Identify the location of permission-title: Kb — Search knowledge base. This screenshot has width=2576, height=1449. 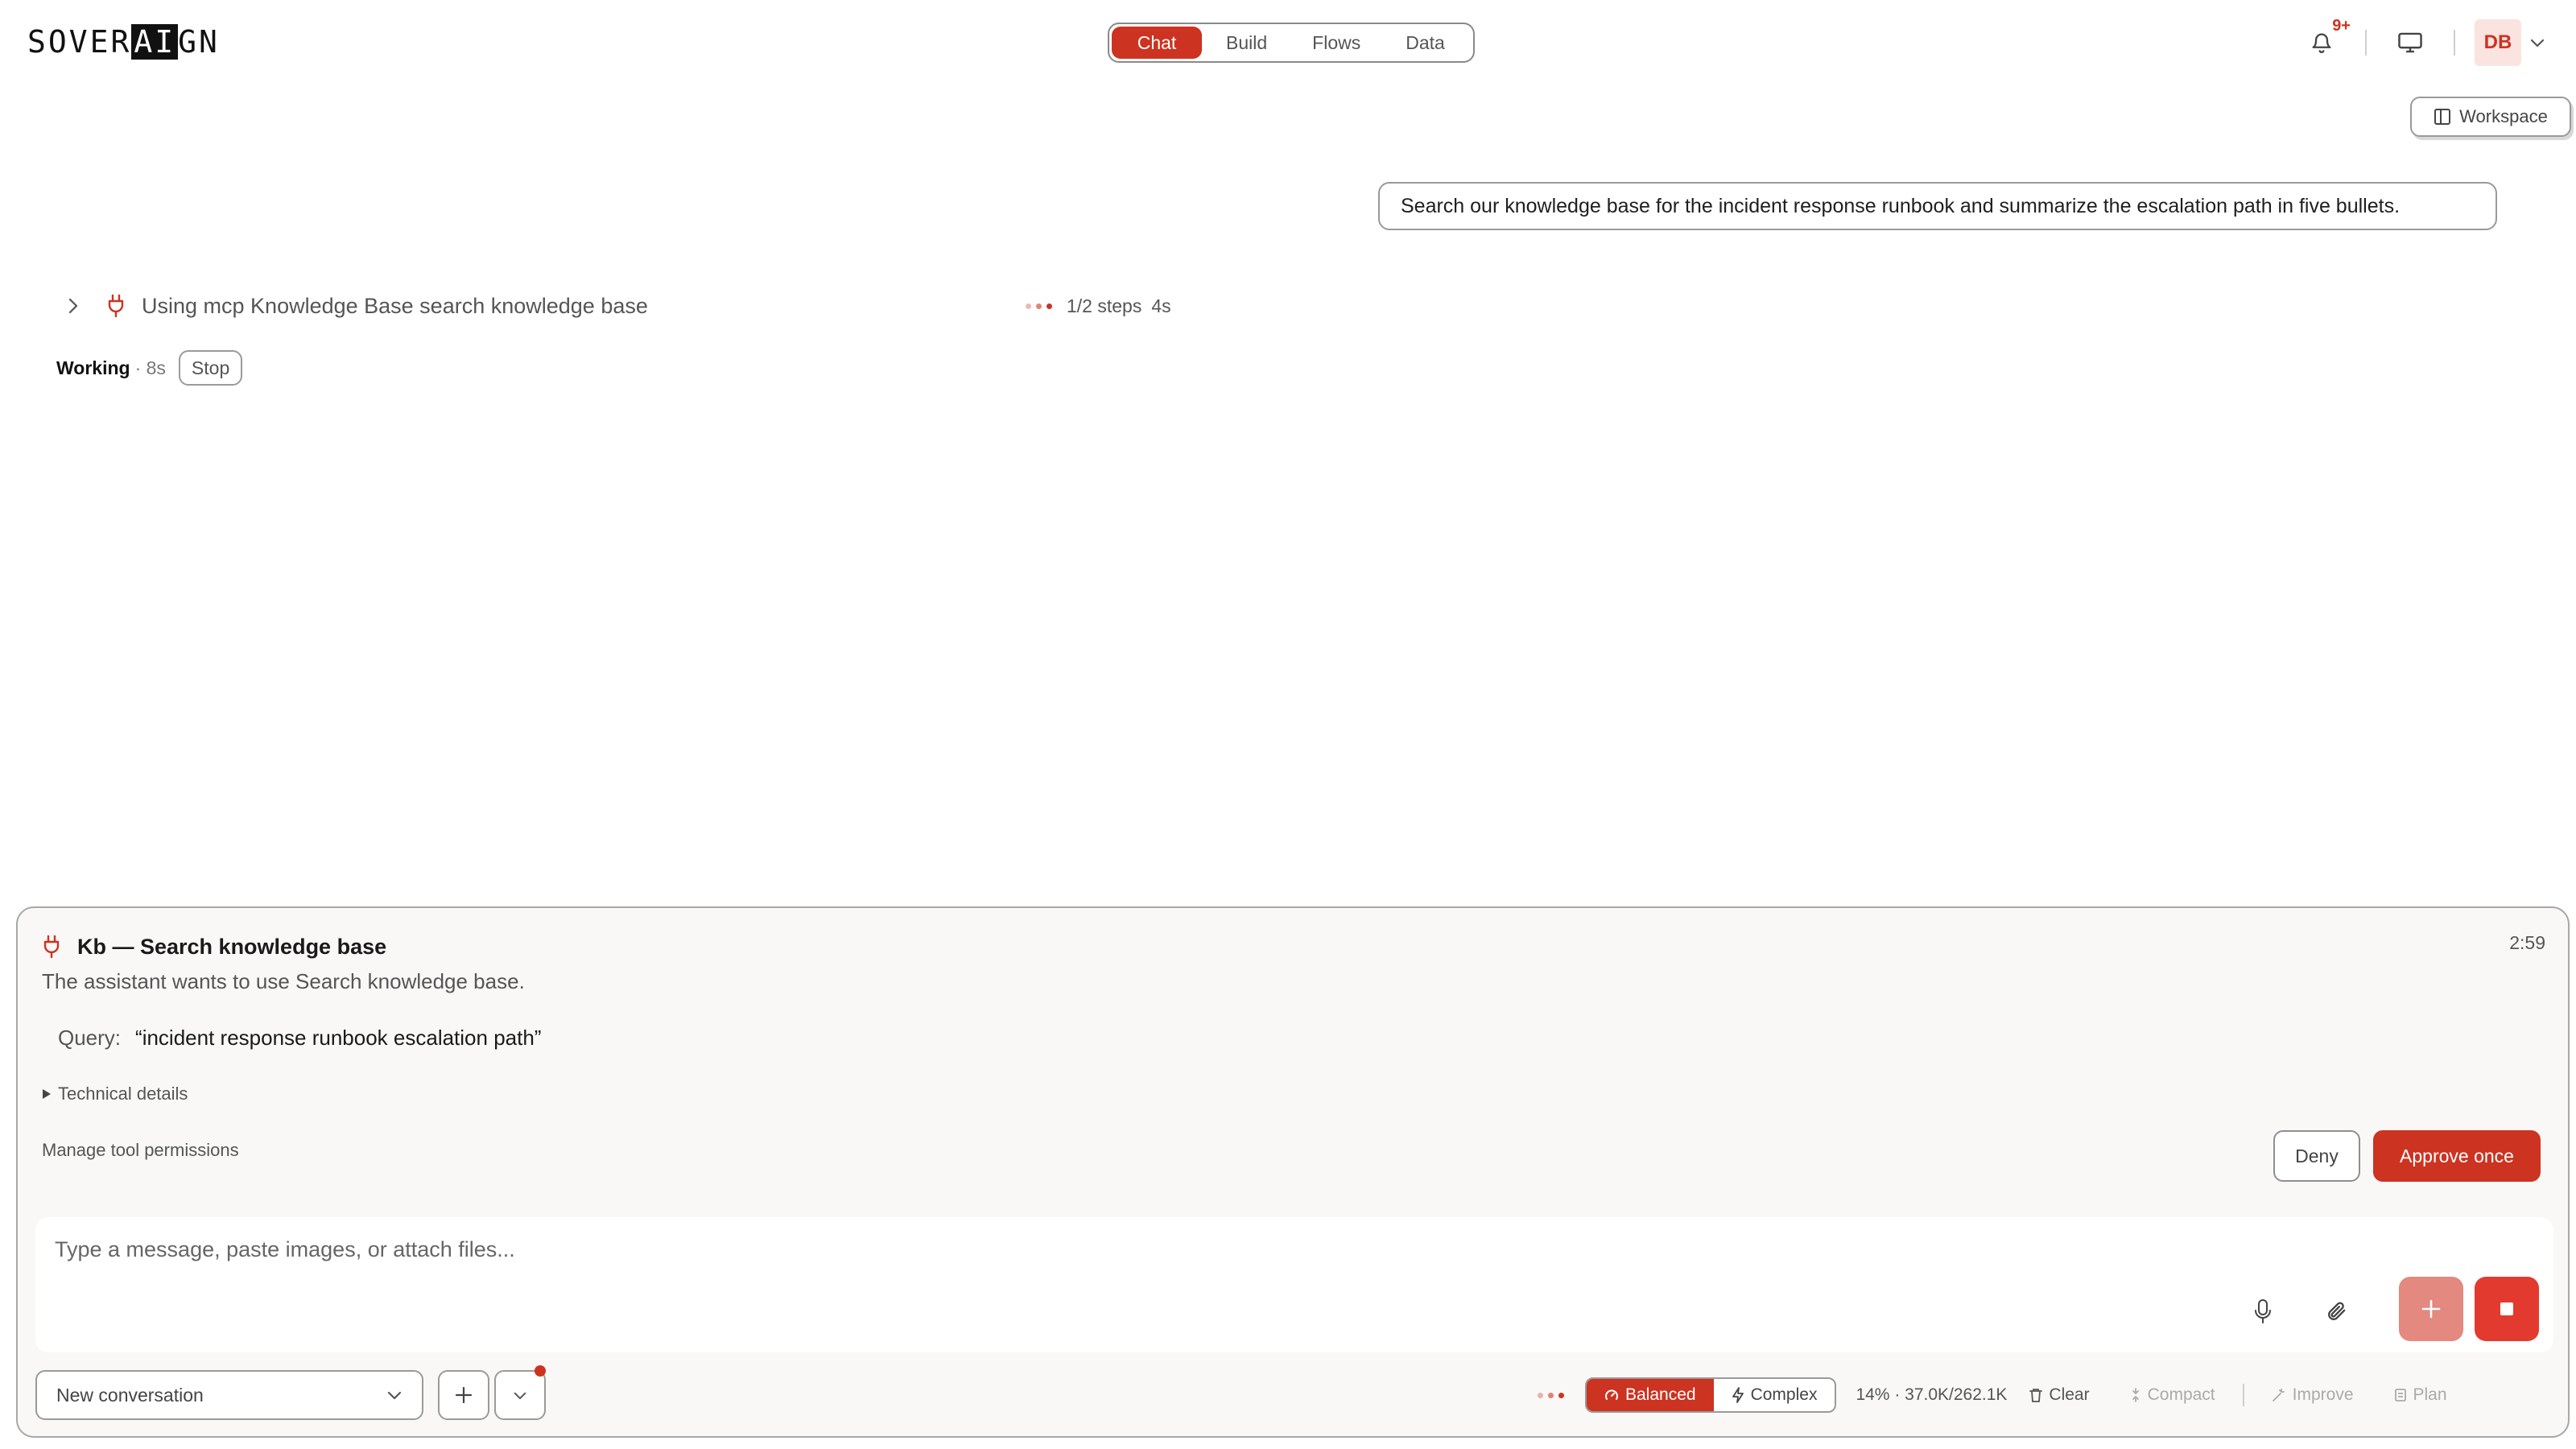
(214, 946).